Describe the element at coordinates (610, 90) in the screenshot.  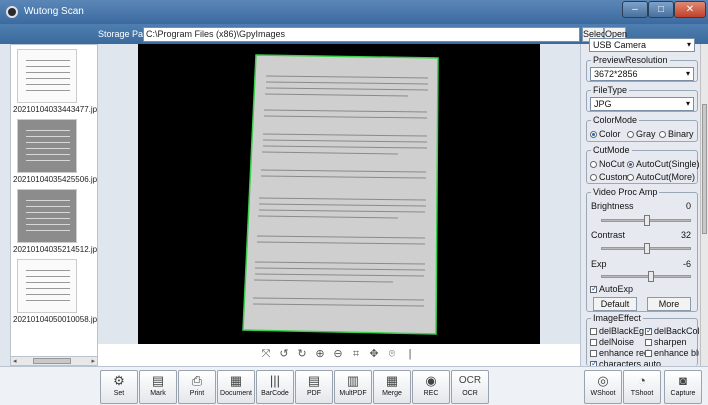
I see `filetype-title: FileType` at that location.